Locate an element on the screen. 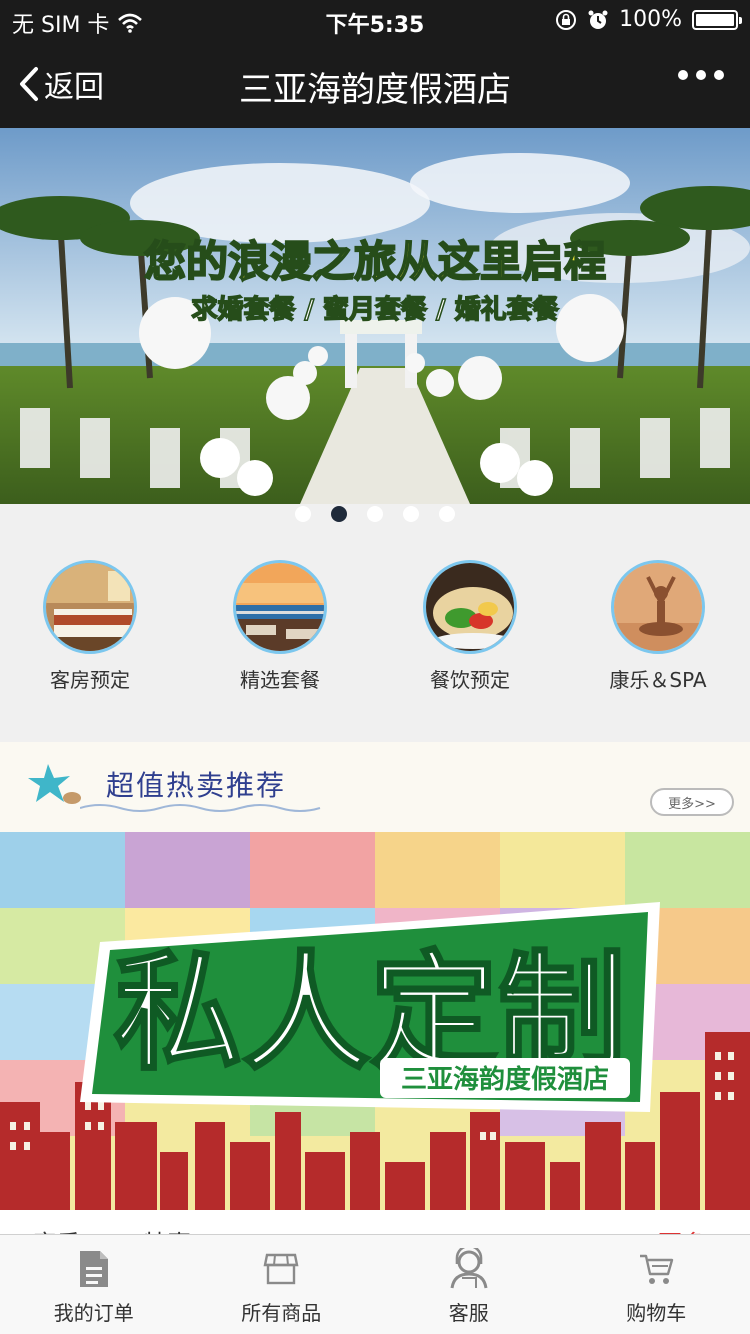 The width and height of the screenshot is (750, 1334). tab-all-products: 所有商品 is located at coordinates (282, 1284).